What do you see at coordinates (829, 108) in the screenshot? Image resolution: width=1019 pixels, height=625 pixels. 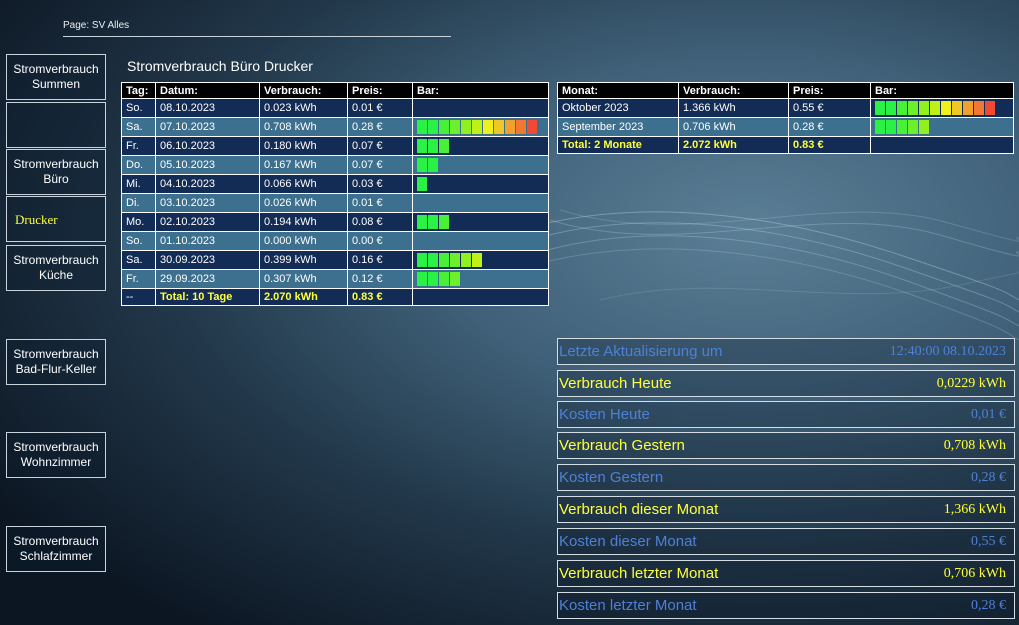 I see `price-cell: 0.55 €` at bounding box center [829, 108].